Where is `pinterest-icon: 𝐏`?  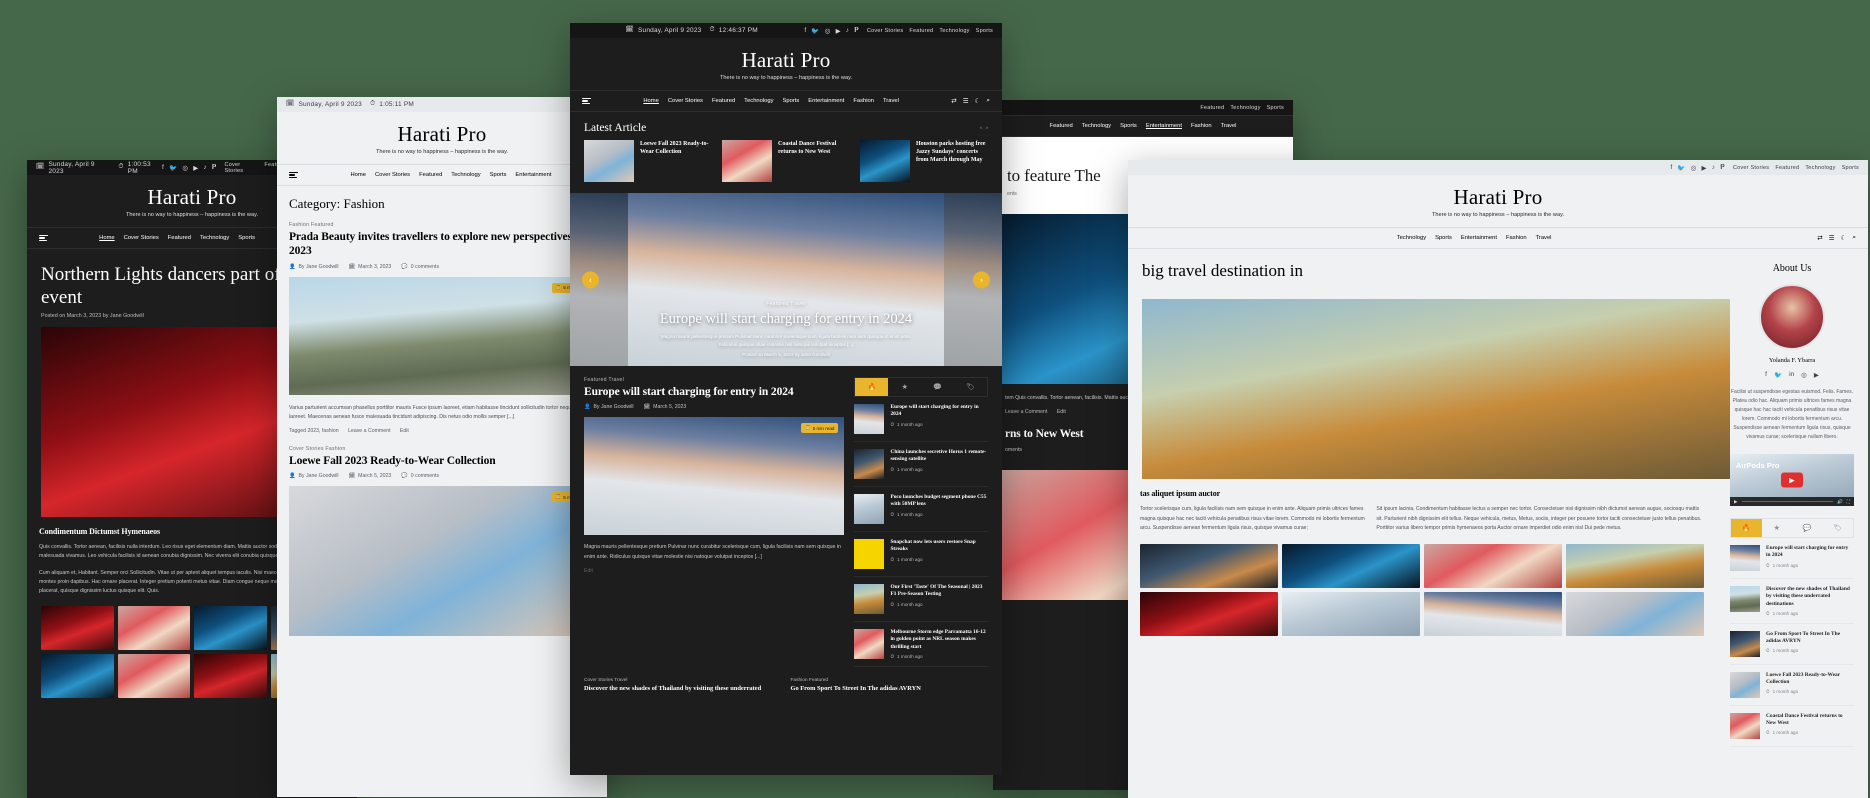 pinterest-icon: 𝐏 is located at coordinates (214, 168).